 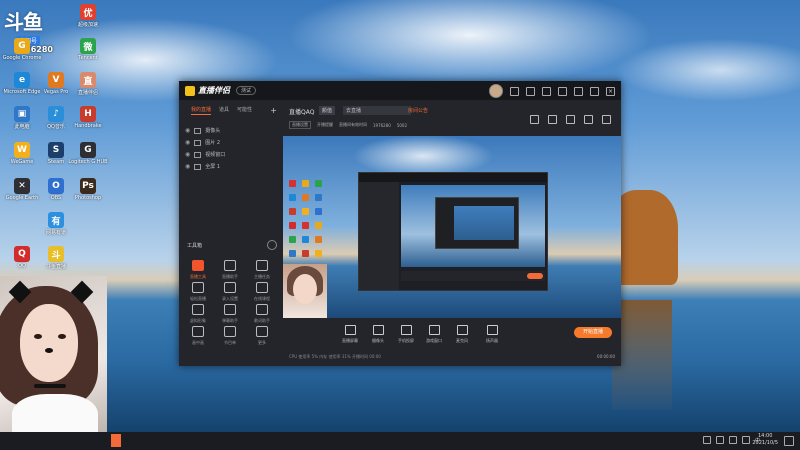 What do you see at coordinates (198, 276) in the screenshot?
I see `tool-label: 直播工具` at bounding box center [198, 276].